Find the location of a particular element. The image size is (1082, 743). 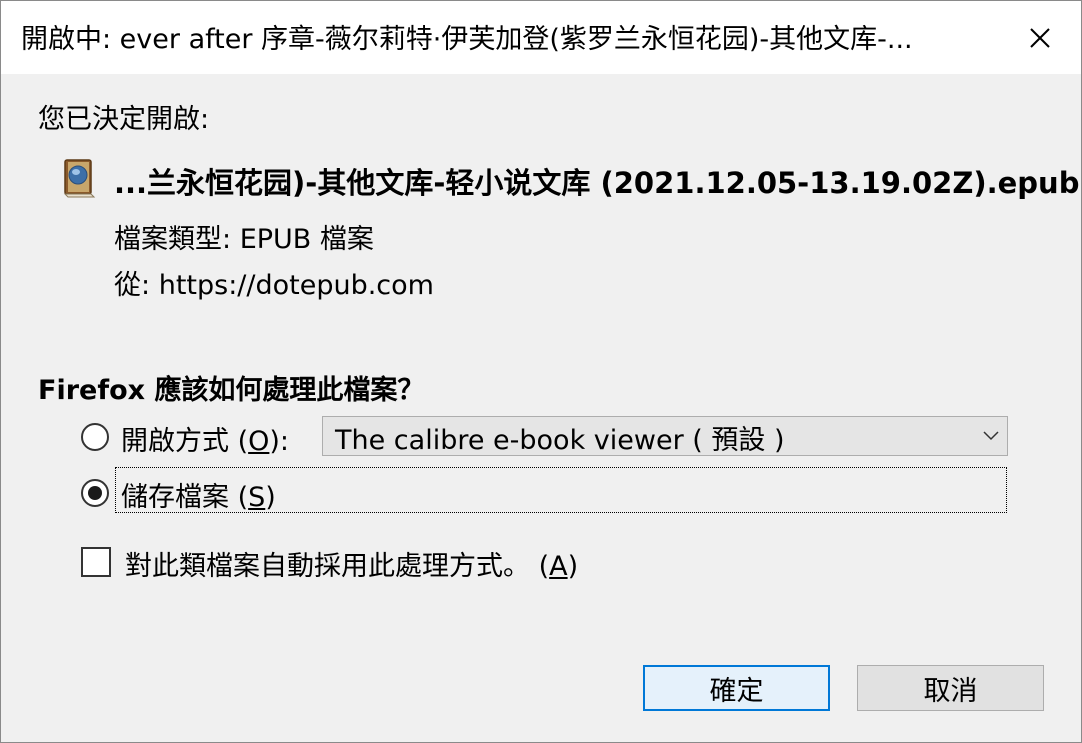

open-with-radio is located at coordinates (95, 437).